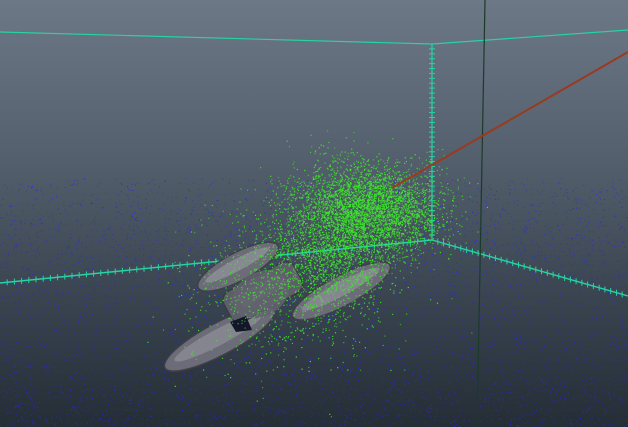 The height and width of the screenshot is (427, 628). I want to click on grid-right-top-edge, so click(529, 37).